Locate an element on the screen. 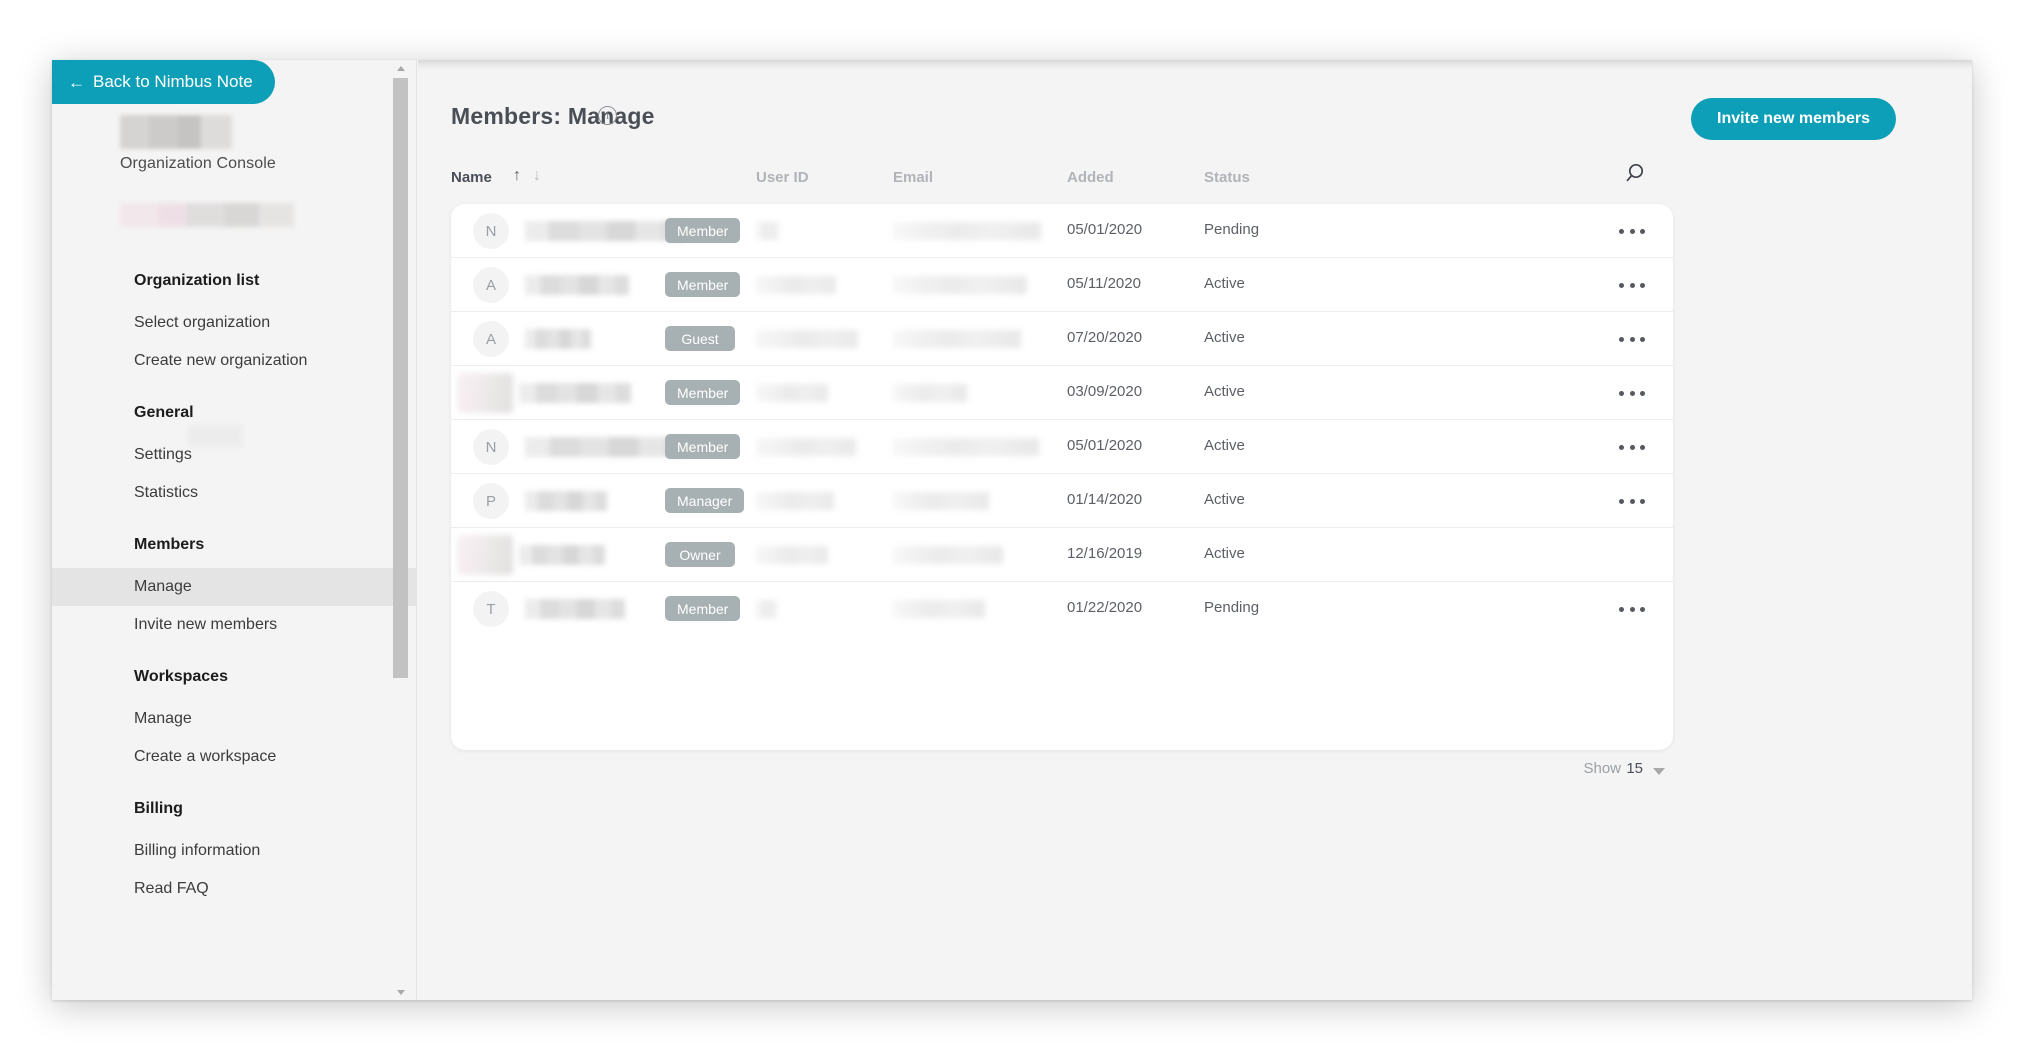  column-header-status: Status is located at coordinates (1227, 177).